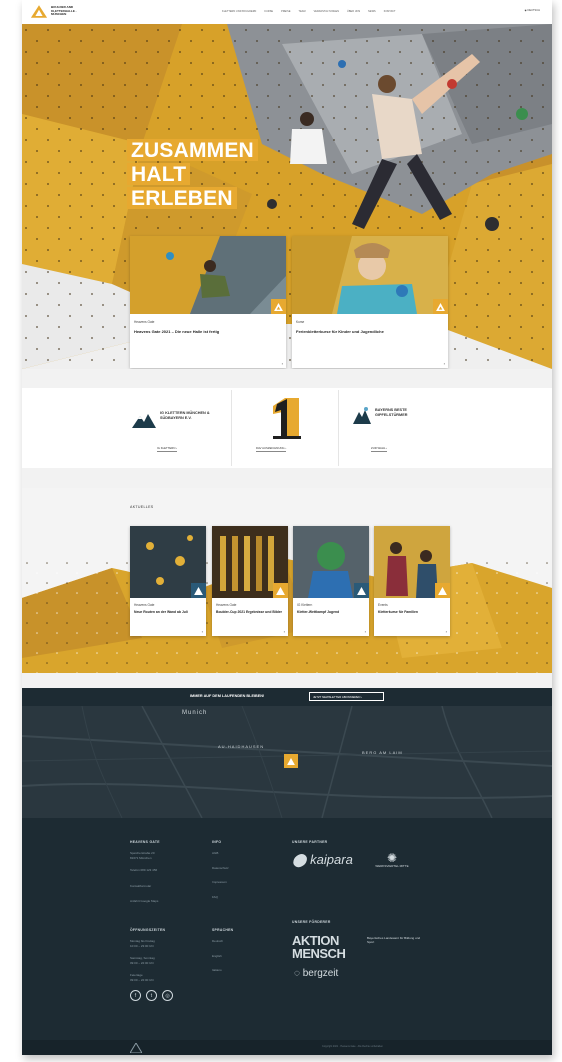 This screenshot has width=562, height=1062. Describe the element at coordinates (215, 897) in the screenshot. I see `footer-link: FAQ` at that location.